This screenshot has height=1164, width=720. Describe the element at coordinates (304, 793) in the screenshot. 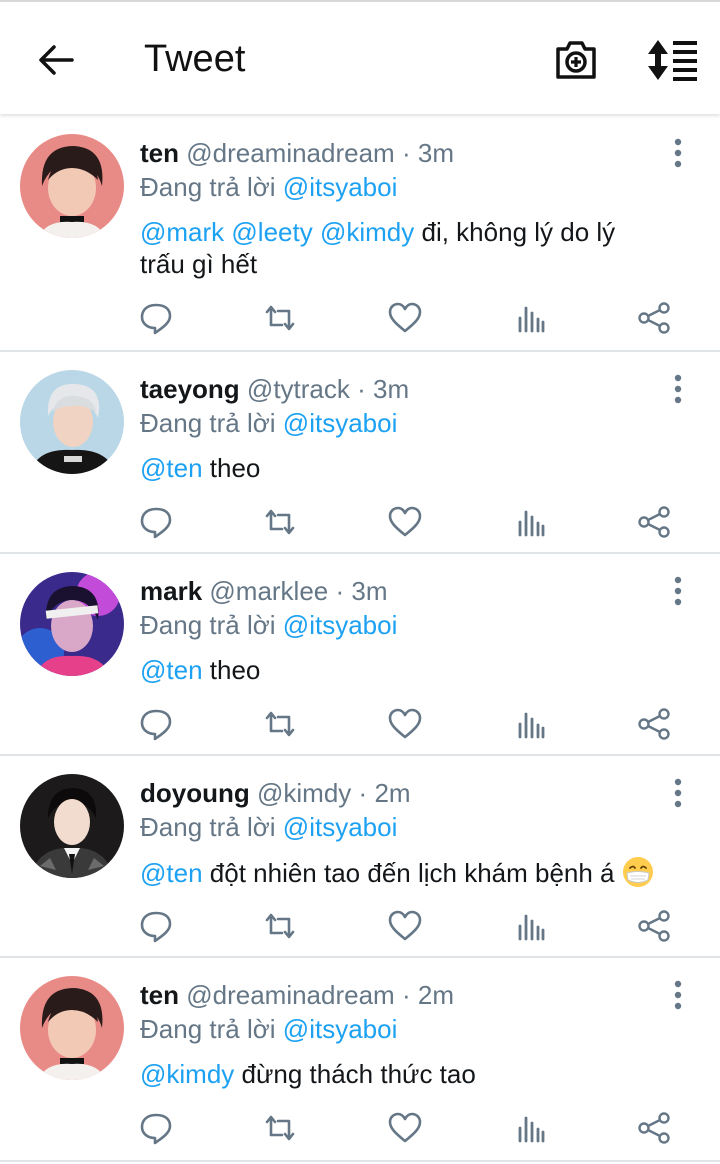

I see `user-handle: @kimdy` at that location.